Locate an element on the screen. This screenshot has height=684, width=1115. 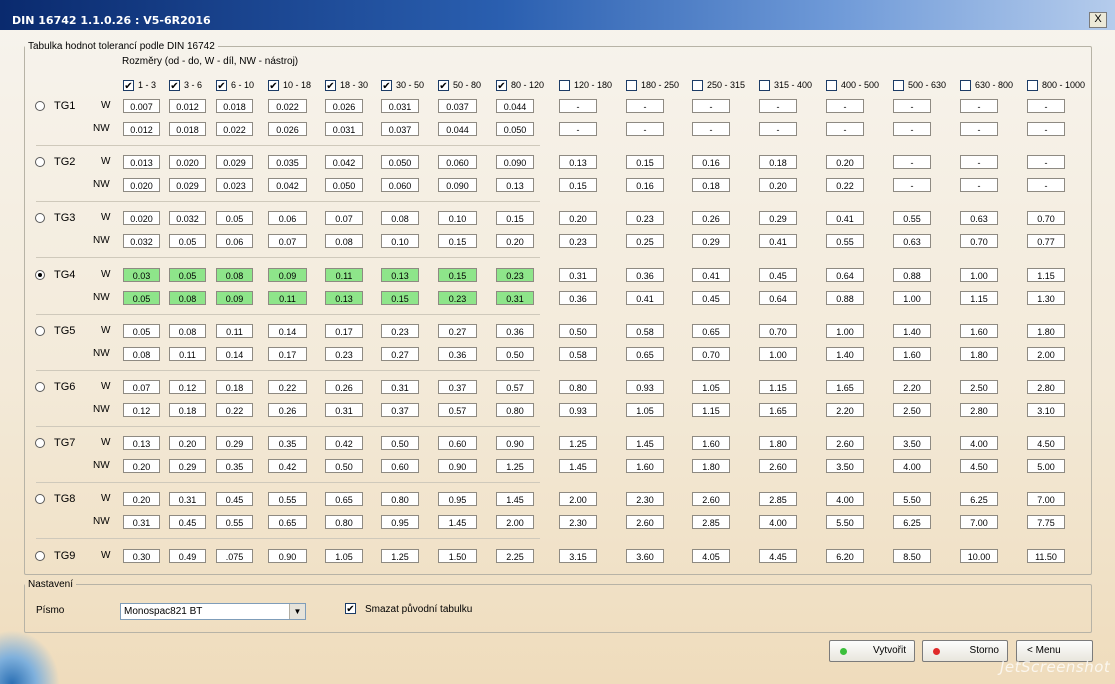
value-cell-tg7-w-3: 0.29 is located at coordinates (234, 443).